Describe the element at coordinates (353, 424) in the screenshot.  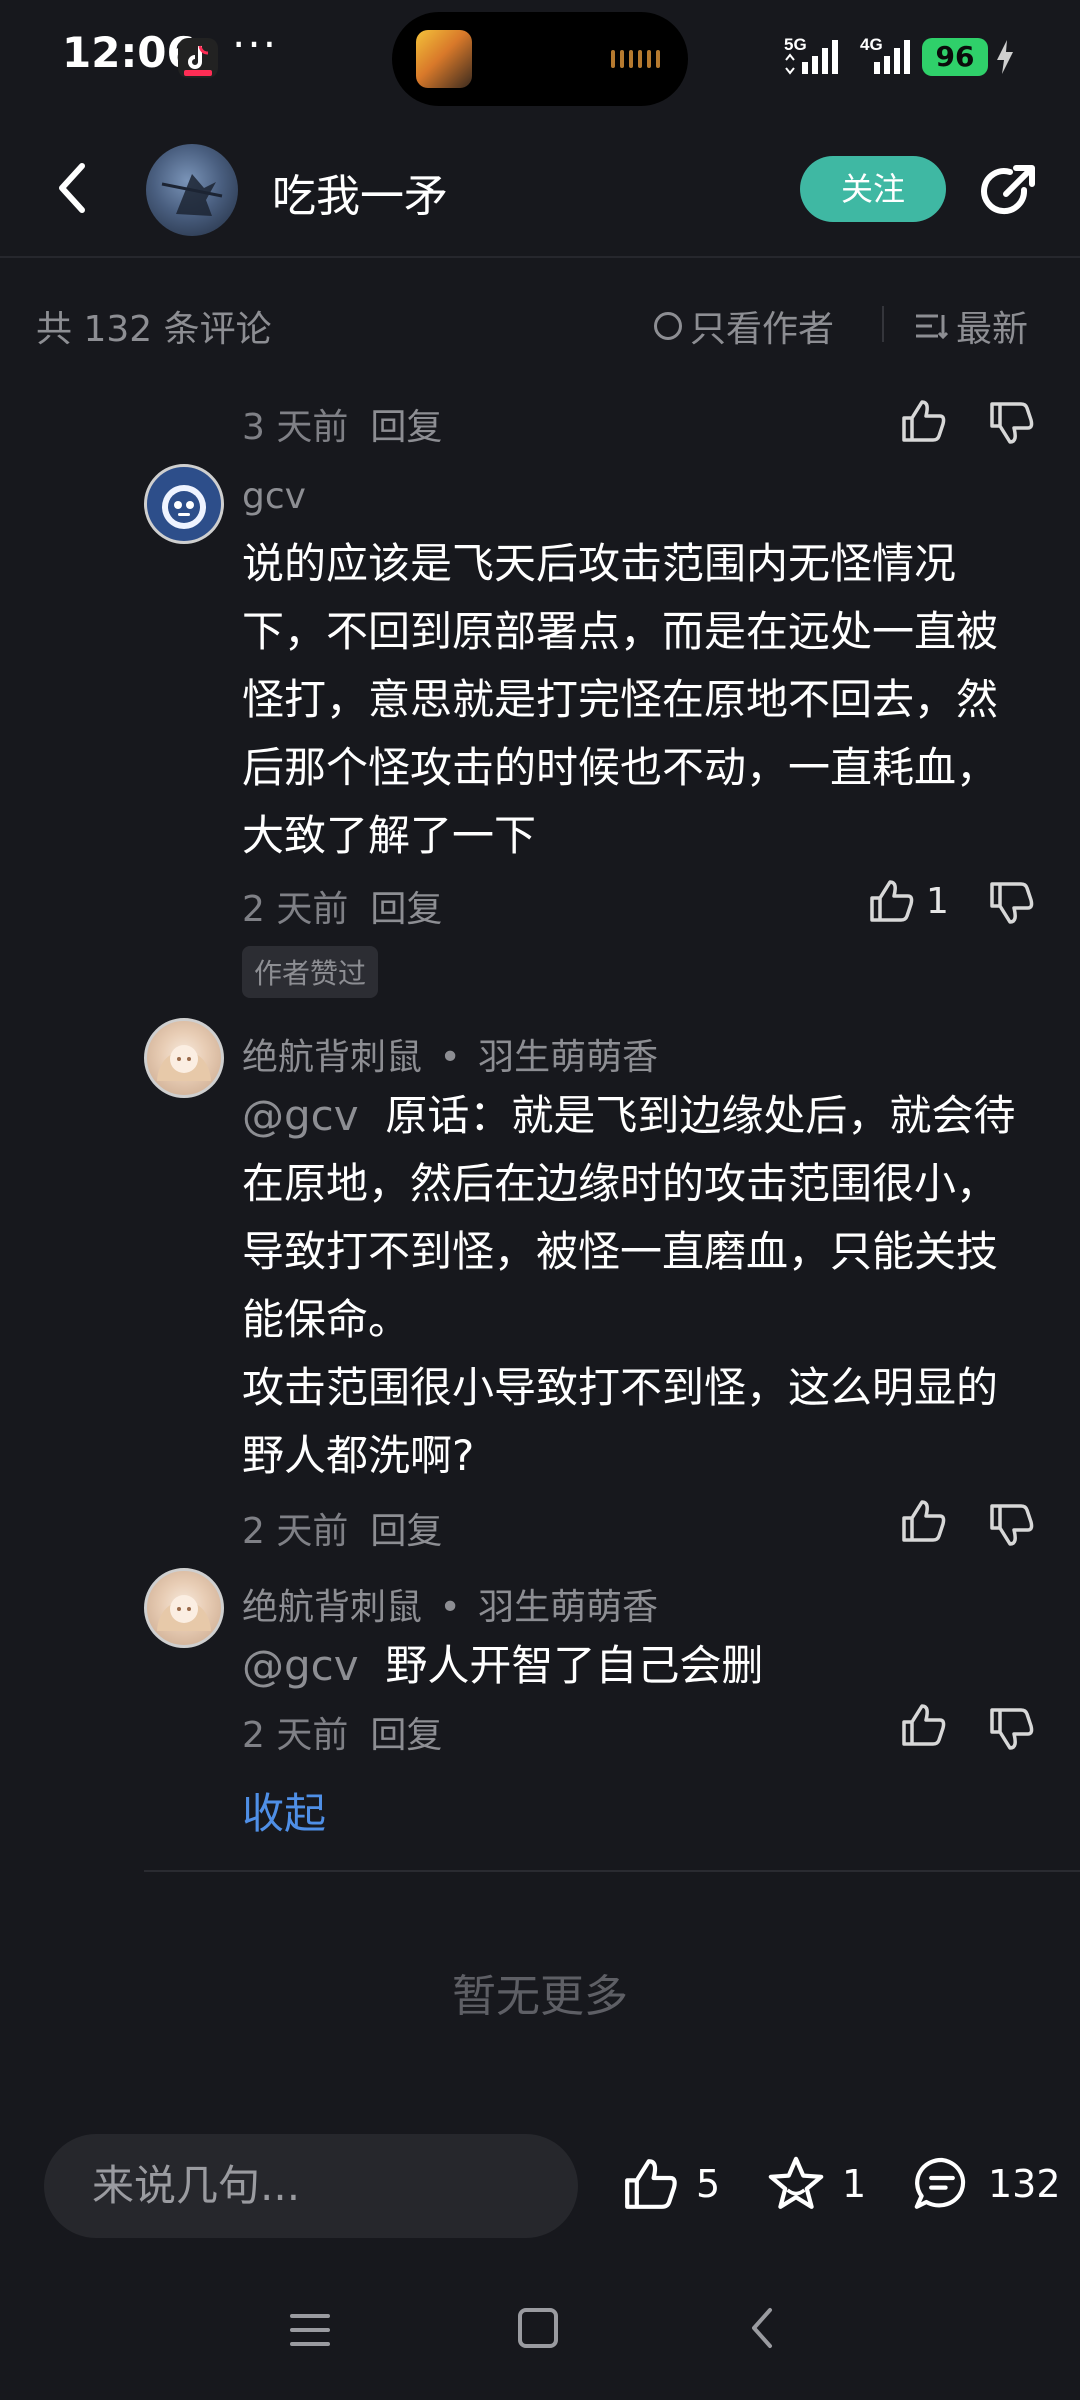
I see `comment-meta: 3 天前 回复` at that location.